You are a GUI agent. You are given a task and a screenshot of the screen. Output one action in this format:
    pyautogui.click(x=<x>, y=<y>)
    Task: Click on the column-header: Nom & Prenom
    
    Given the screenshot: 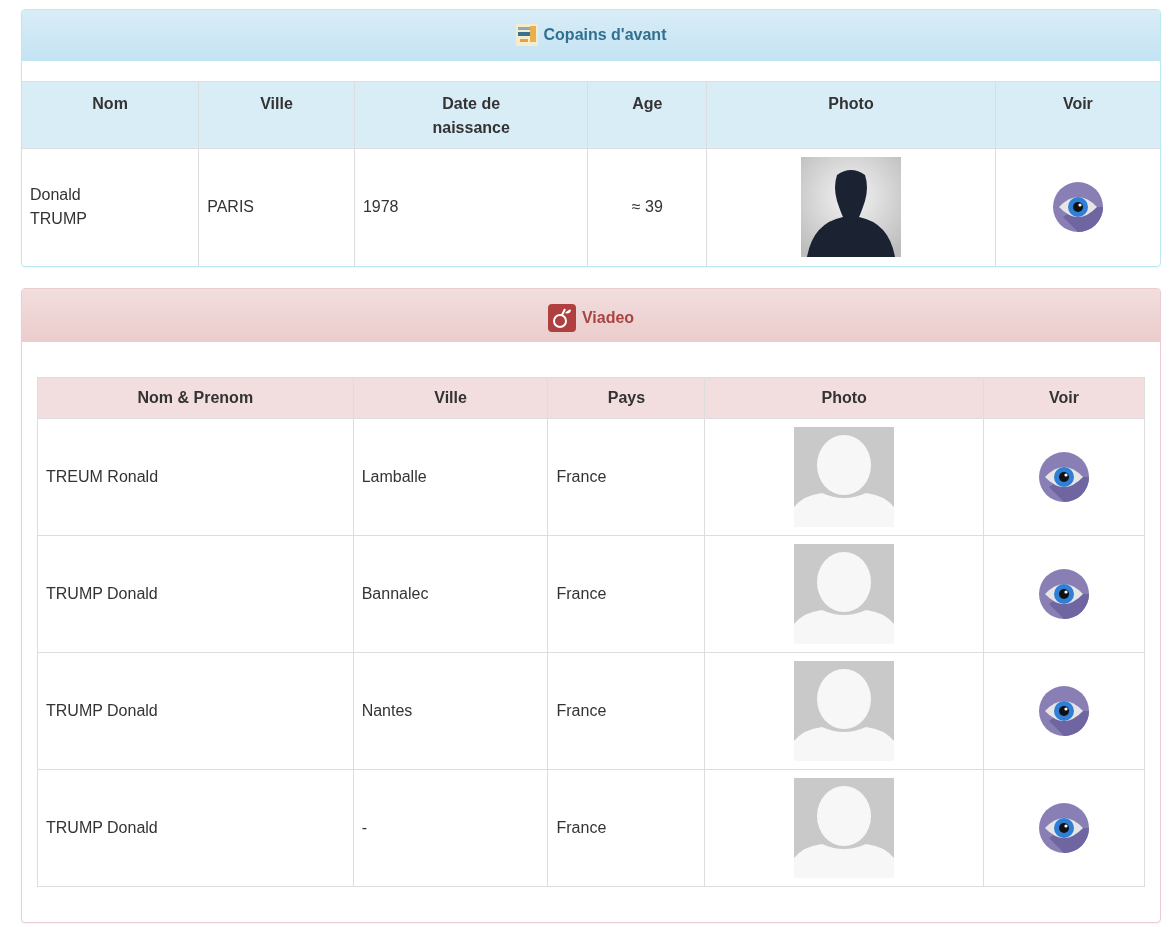 What is the action you would take?
    pyautogui.click(x=195, y=397)
    